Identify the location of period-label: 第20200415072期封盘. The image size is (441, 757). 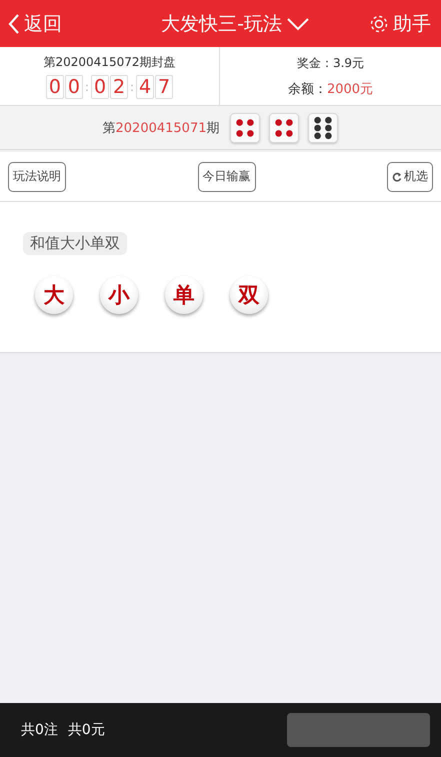
(110, 62).